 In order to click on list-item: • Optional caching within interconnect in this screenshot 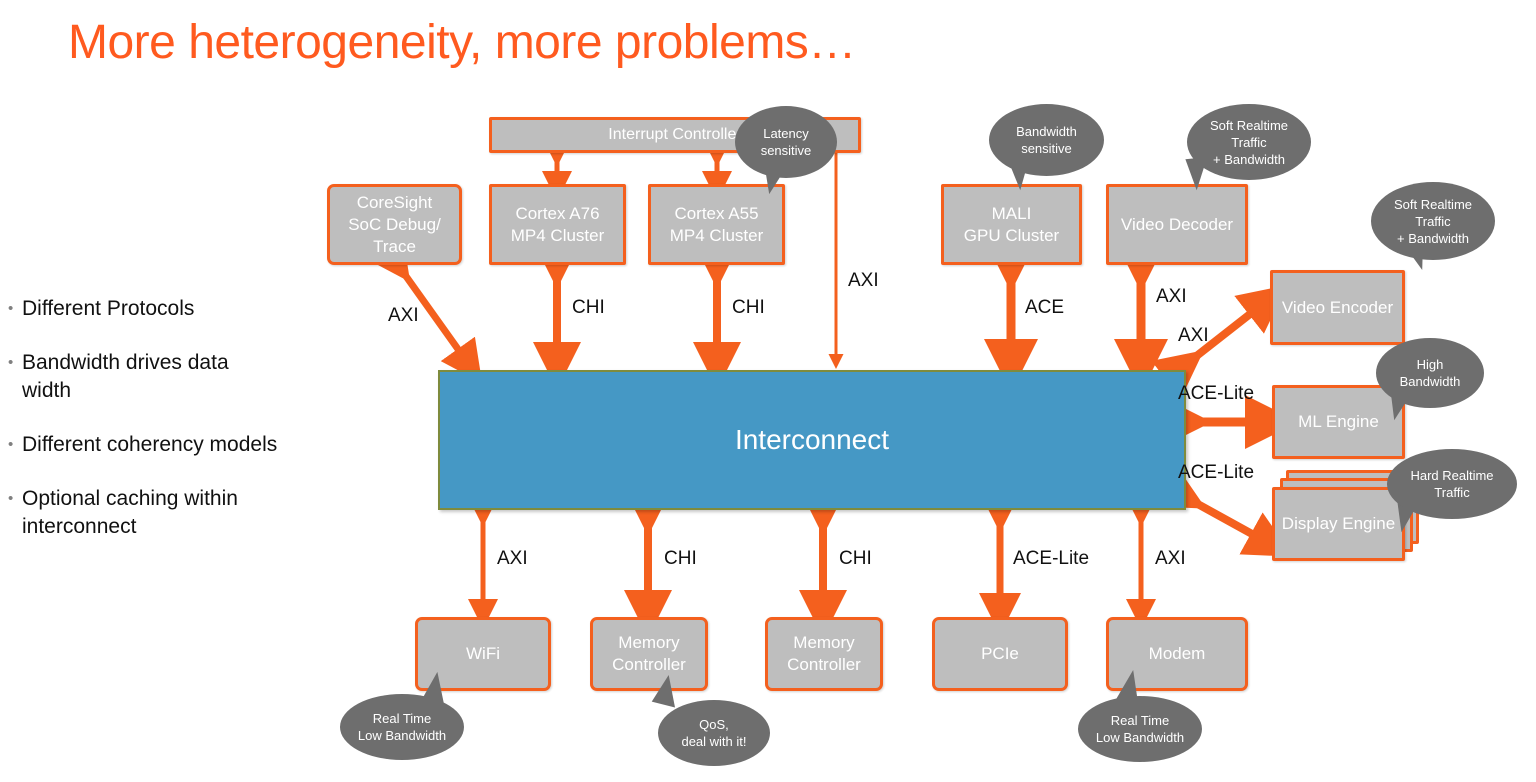, I will do `click(178, 513)`.